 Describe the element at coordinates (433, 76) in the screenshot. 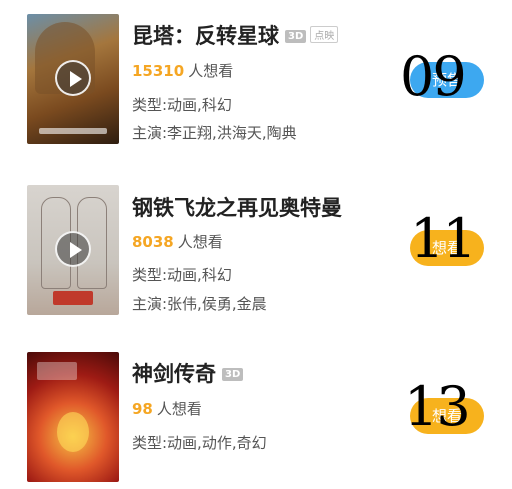

I see `big-number-overlay: 09` at that location.